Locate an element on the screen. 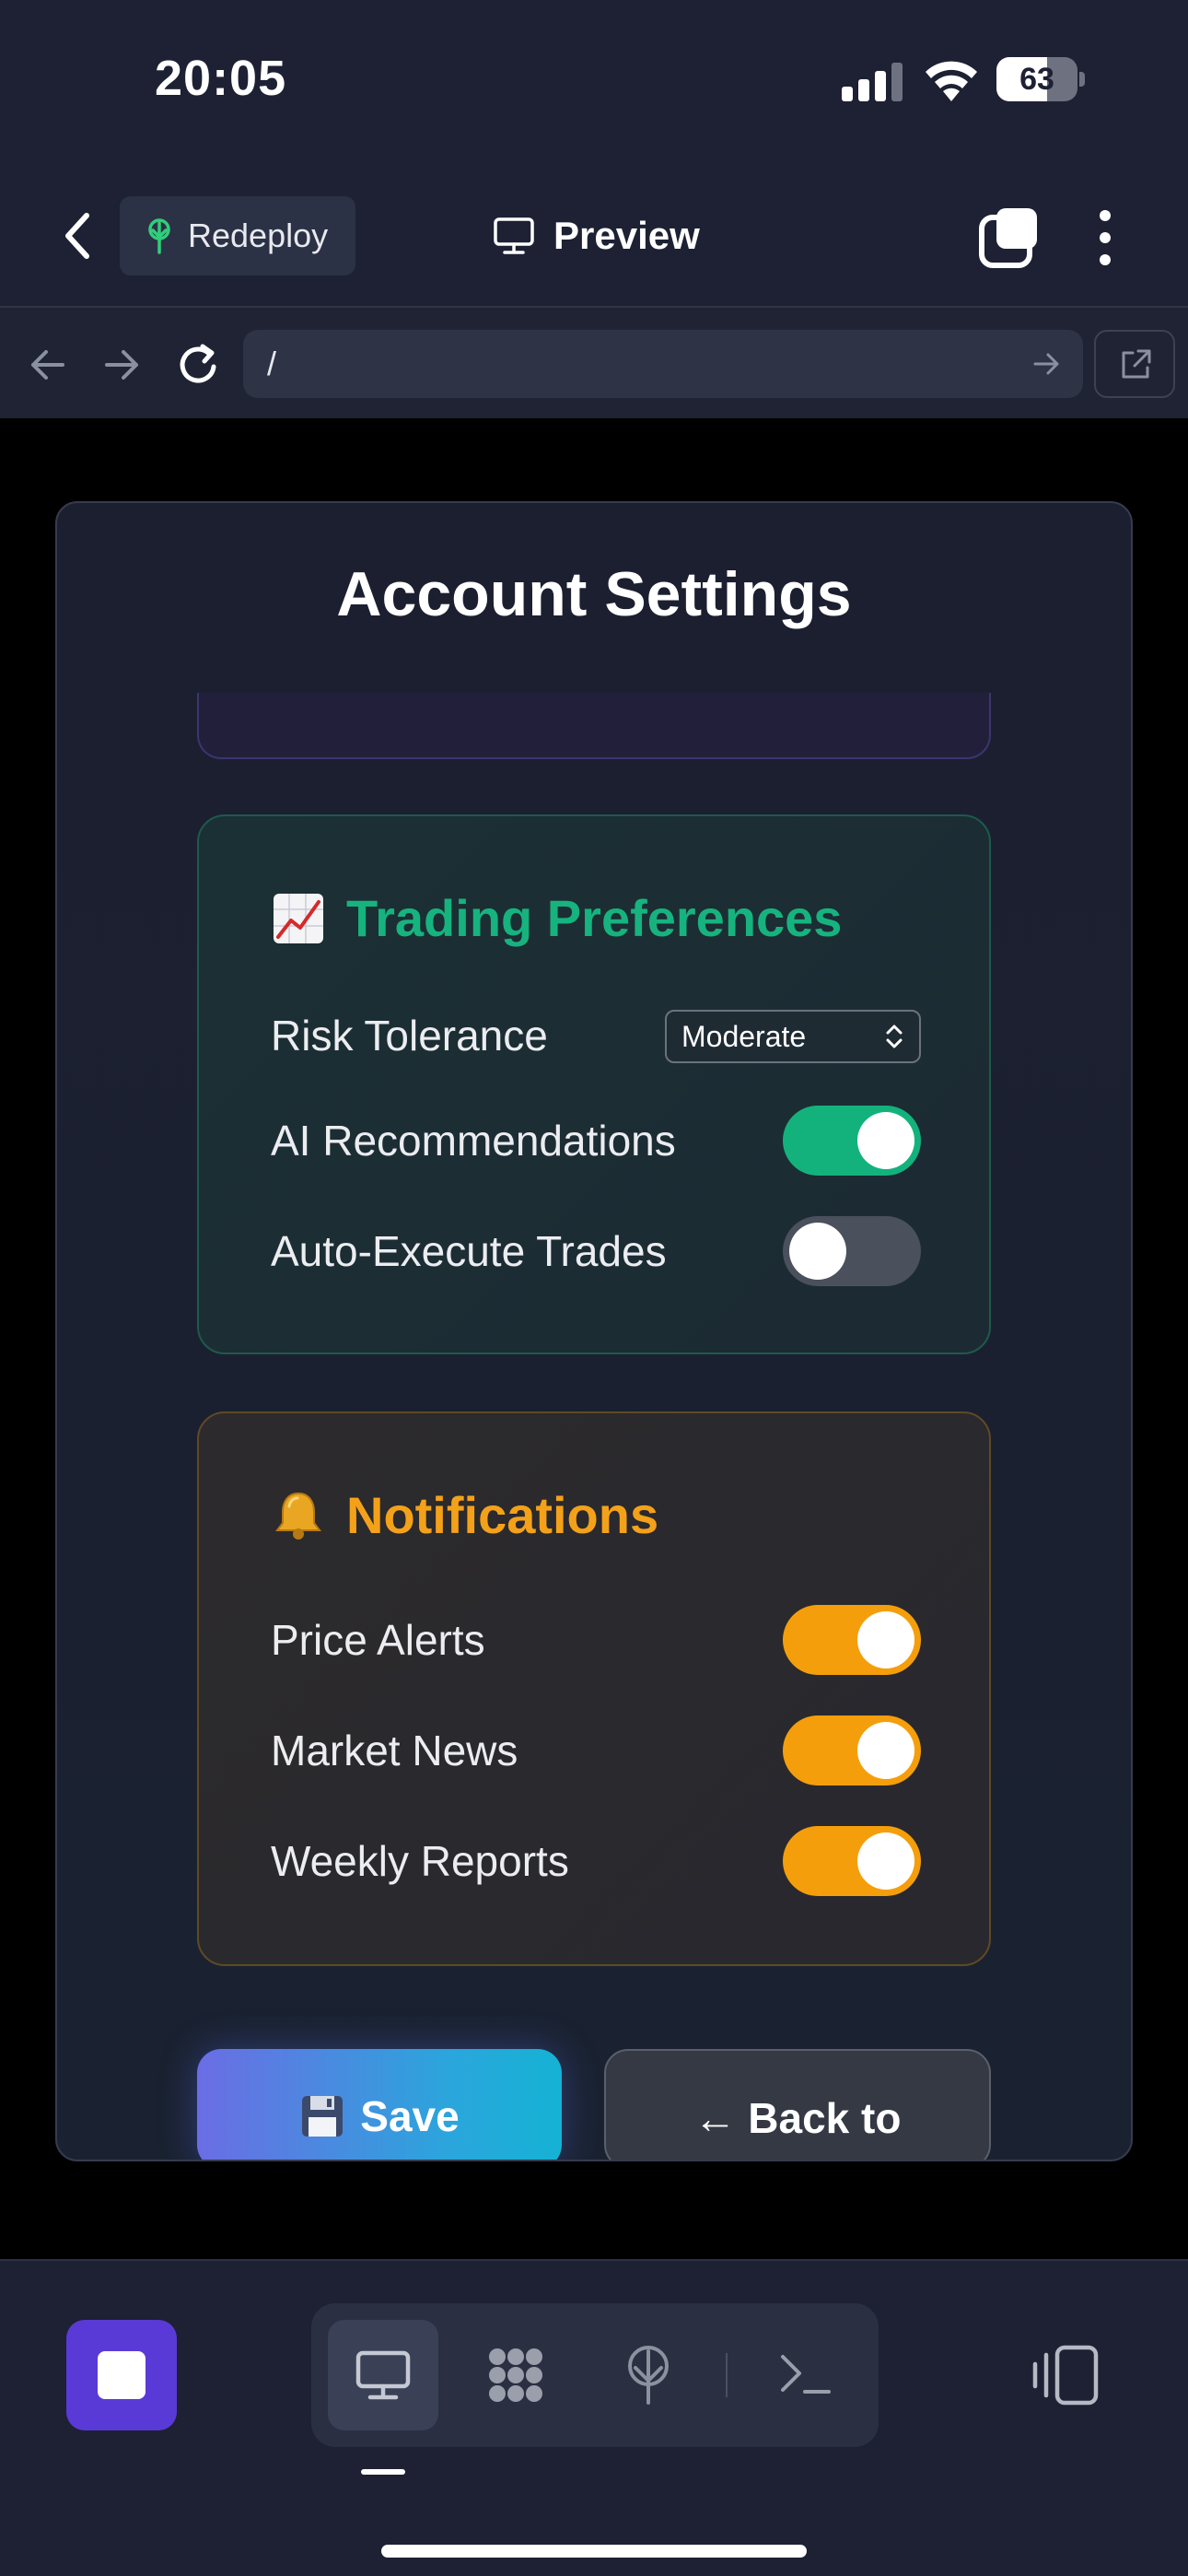 The width and height of the screenshot is (1188, 2576). save-button: Save is located at coordinates (379, 2104).